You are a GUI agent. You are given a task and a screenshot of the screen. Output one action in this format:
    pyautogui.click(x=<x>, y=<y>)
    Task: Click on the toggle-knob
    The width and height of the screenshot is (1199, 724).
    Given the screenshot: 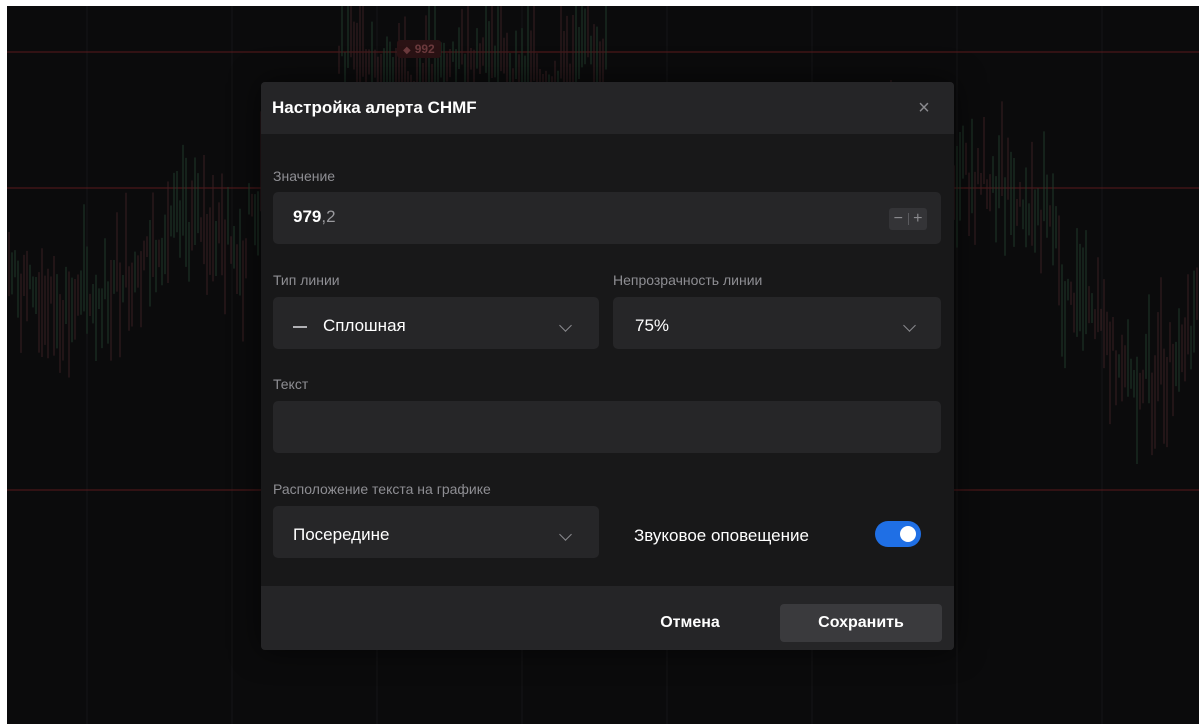 What is the action you would take?
    pyautogui.click(x=908, y=534)
    